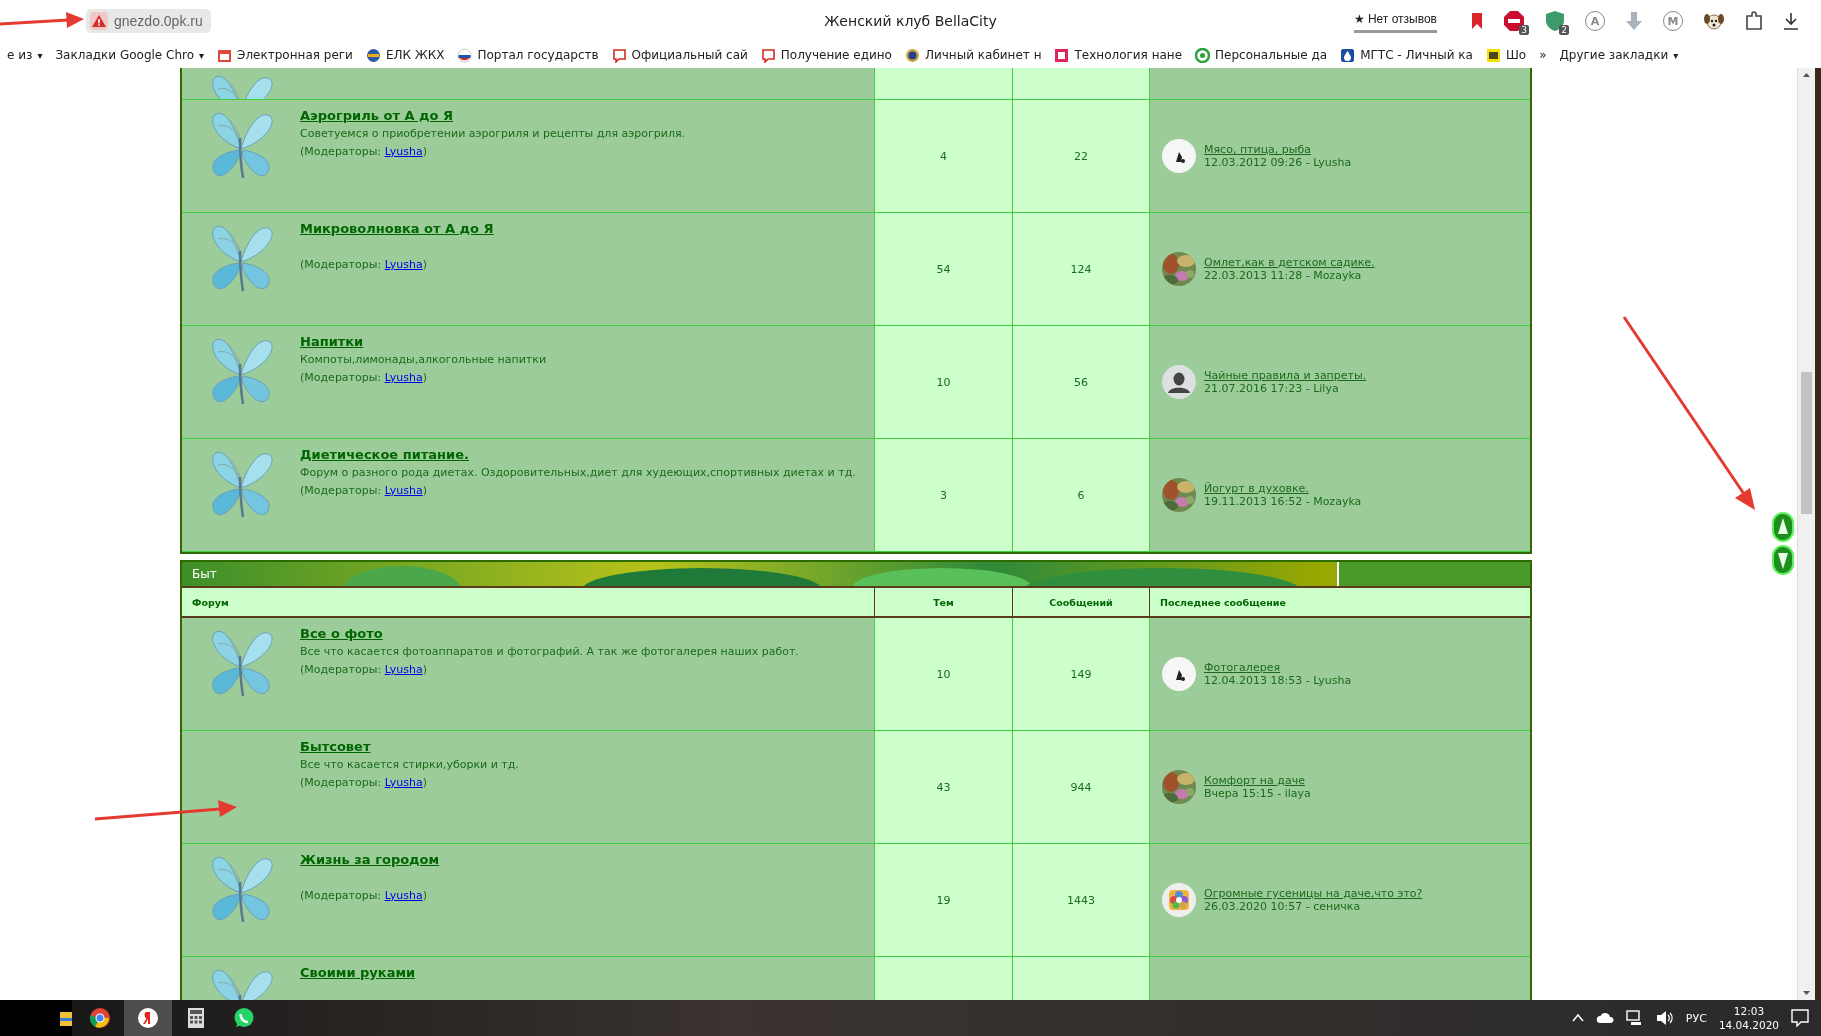 The image size is (1821, 1036). What do you see at coordinates (1406, 55) in the screenshot?
I see `bookmark-item: МГТС - Личный ка` at bounding box center [1406, 55].